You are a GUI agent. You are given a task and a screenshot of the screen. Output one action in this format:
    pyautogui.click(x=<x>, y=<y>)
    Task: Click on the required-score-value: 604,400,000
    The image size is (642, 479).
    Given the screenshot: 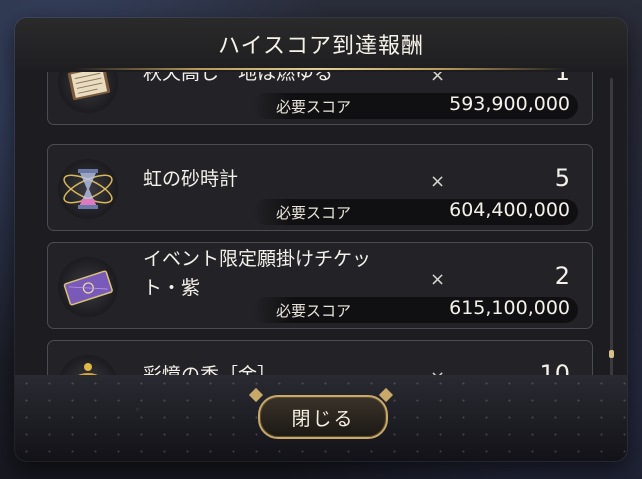 What is the action you would take?
    pyautogui.click(x=509, y=210)
    